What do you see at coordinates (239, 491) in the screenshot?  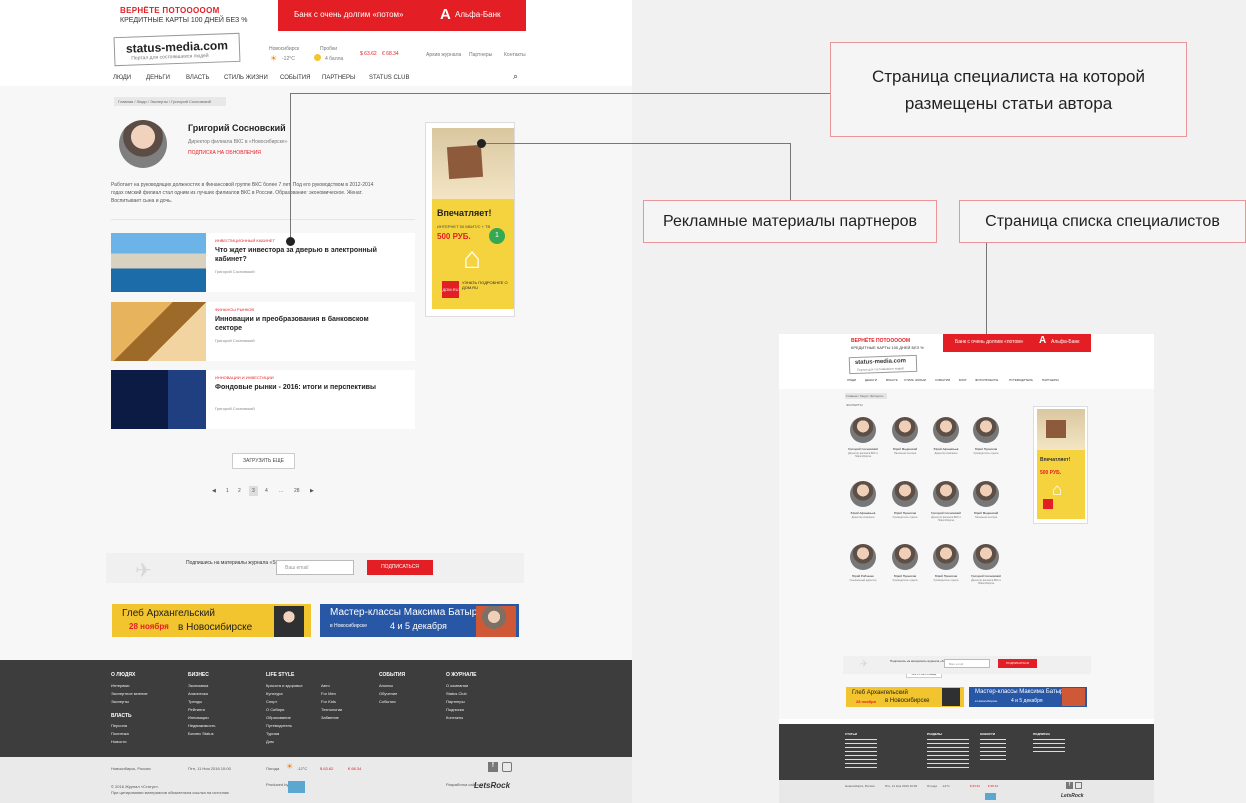 I see `page-number: 2` at bounding box center [239, 491].